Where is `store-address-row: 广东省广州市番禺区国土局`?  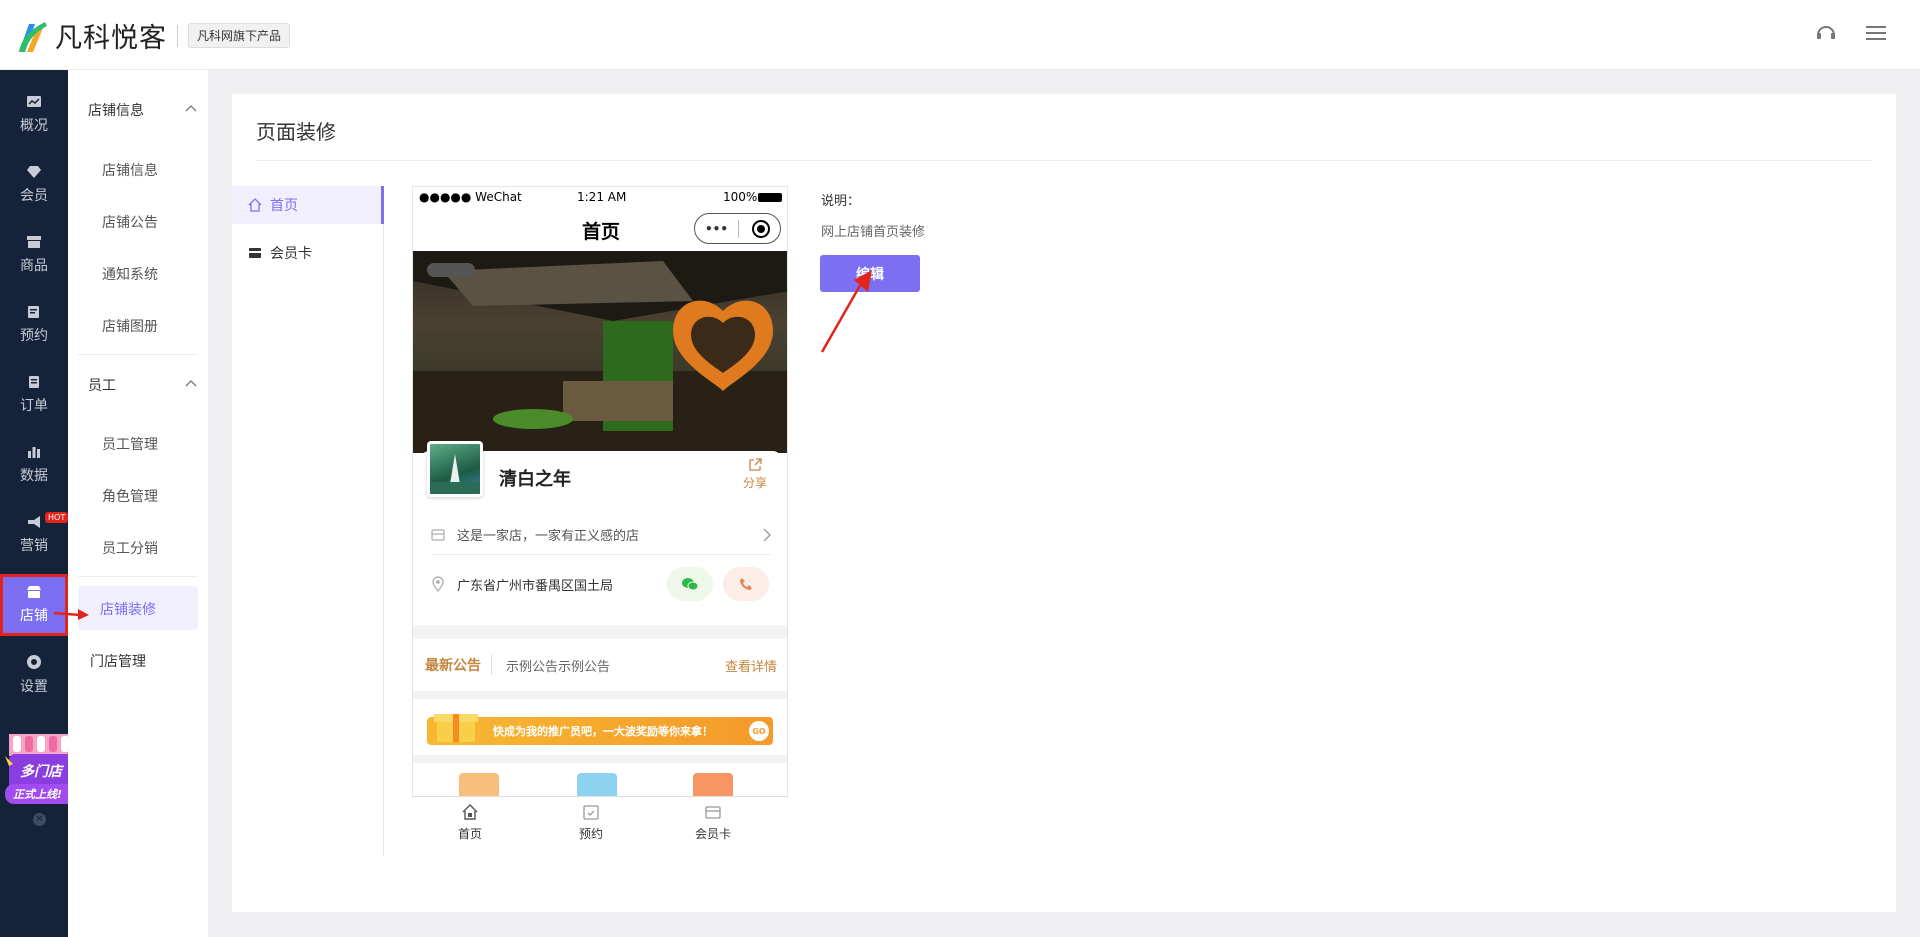
store-address-row: 广东省广州市番禺区国土局 is located at coordinates (601, 584).